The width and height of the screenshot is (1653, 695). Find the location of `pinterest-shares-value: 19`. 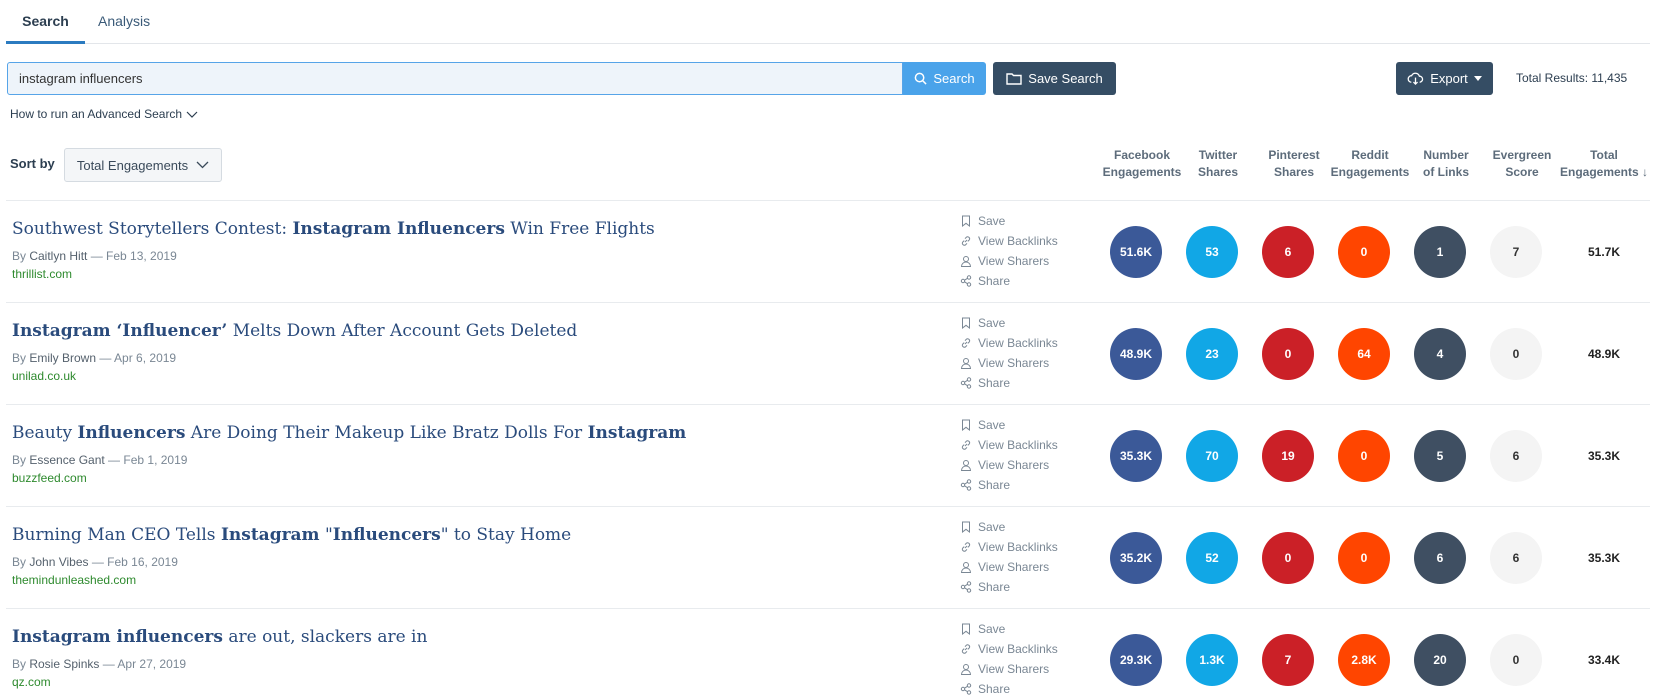

pinterest-shares-value: 19 is located at coordinates (1288, 456).